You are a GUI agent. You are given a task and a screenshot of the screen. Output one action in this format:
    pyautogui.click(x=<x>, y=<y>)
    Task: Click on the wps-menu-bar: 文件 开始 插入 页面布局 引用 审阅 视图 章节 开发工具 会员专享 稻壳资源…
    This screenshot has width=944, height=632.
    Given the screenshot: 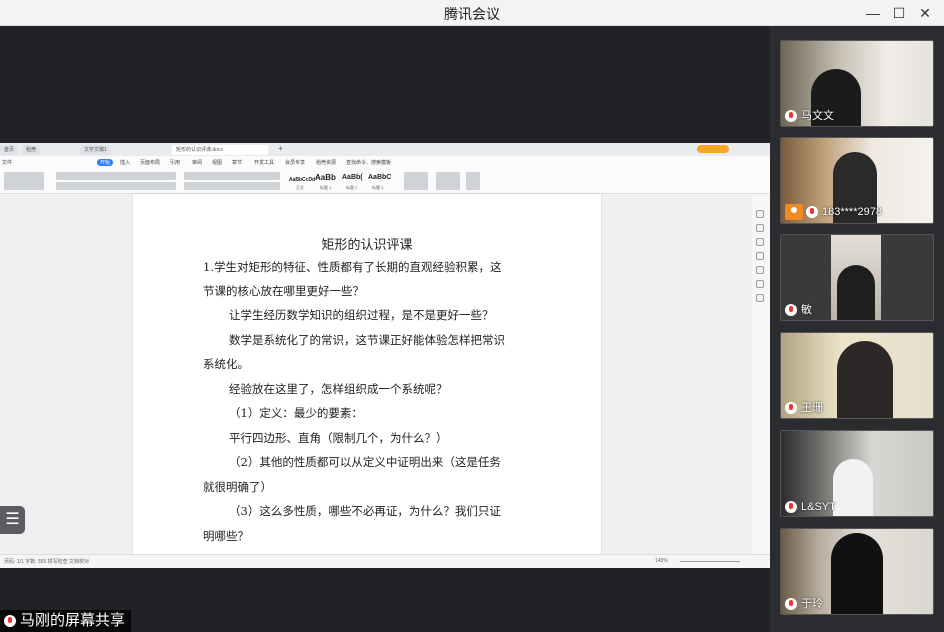 What is the action you would take?
    pyautogui.click(x=385, y=162)
    